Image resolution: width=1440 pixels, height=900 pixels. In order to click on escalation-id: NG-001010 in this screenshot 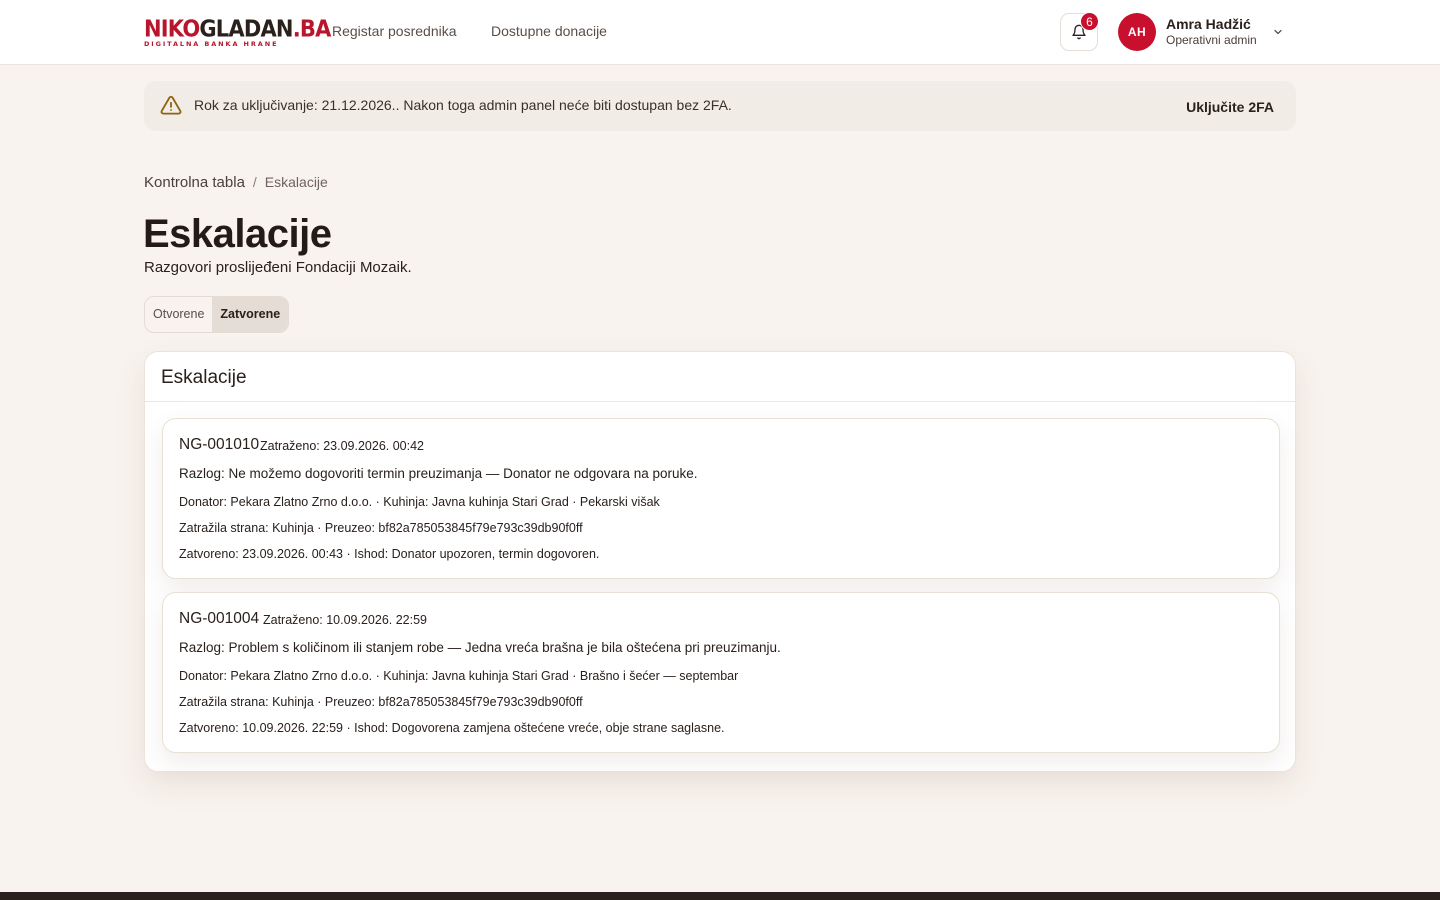, I will do `click(219, 444)`.